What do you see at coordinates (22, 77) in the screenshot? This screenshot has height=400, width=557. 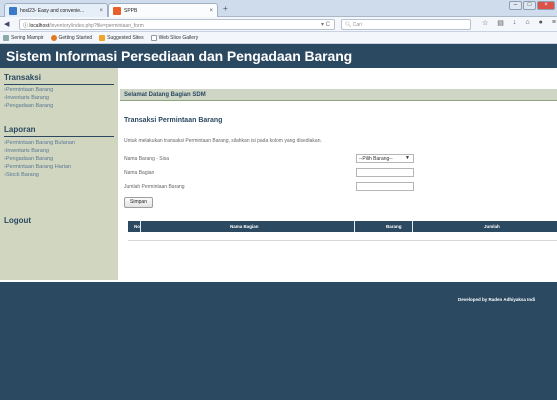 I see `sidebar-heading-transaksi: Transaksi` at bounding box center [22, 77].